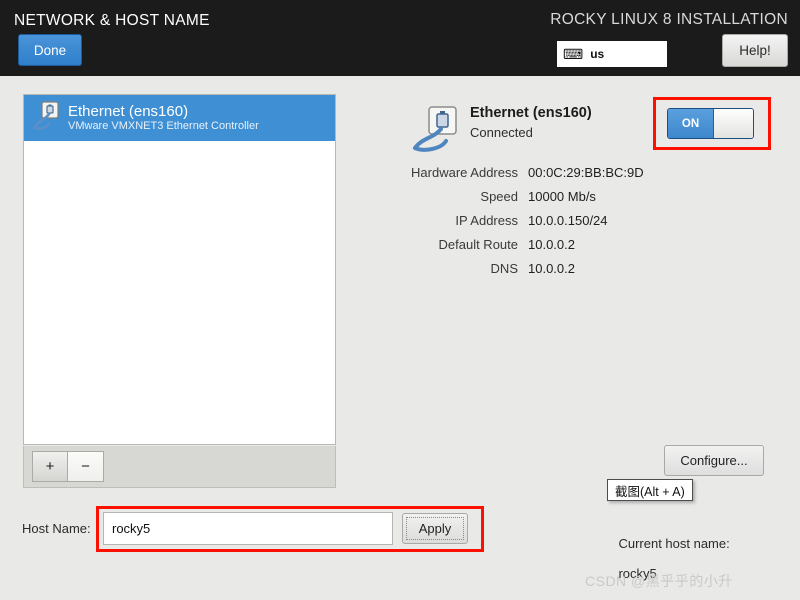 This screenshot has height=600, width=800. I want to click on detail-label: Speed, so click(499, 196).